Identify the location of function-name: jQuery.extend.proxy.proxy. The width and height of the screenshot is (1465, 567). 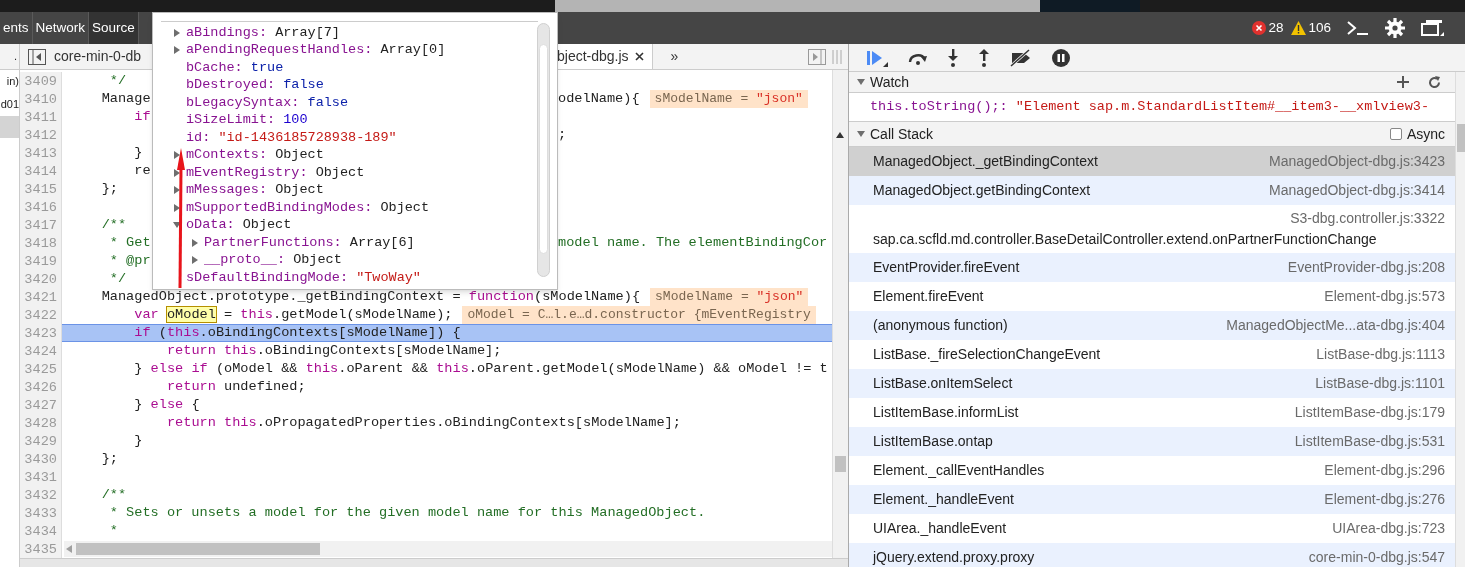
(954, 557).